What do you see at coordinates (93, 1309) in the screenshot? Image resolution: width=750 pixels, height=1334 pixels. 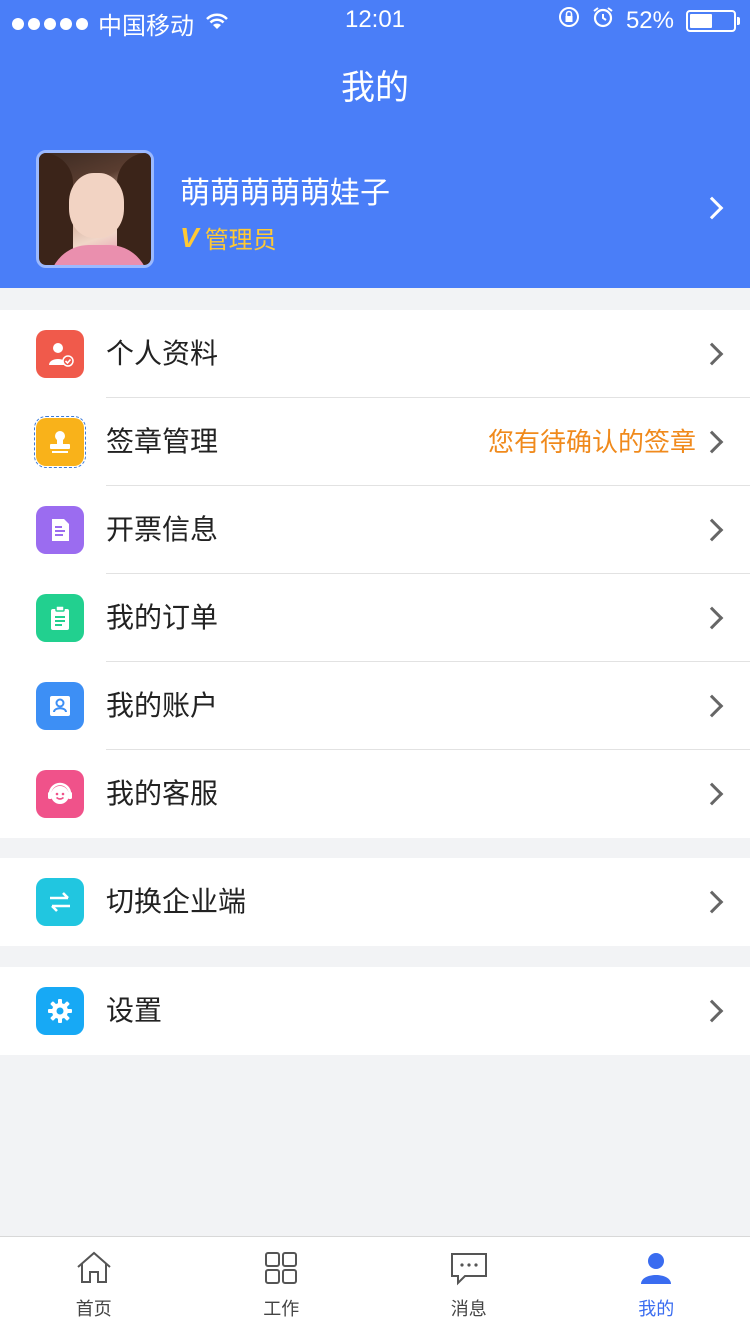 I see `tab-label: 首页` at bounding box center [93, 1309].